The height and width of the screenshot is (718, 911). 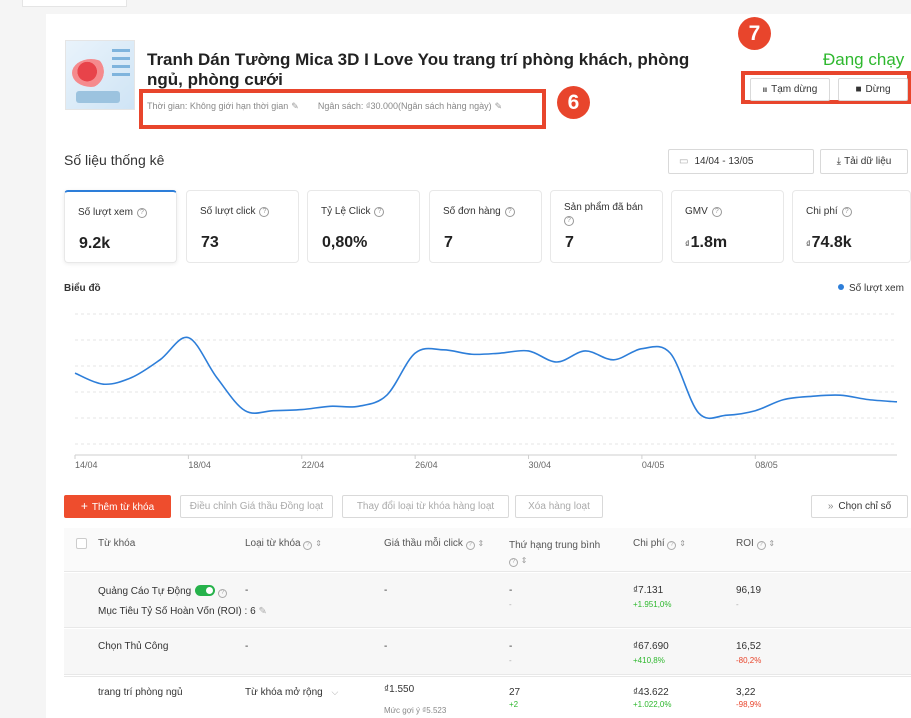 What do you see at coordinates (81, 543) in the screenshot?
I see `select-all-checkbox` at bounding box center [81, 543].